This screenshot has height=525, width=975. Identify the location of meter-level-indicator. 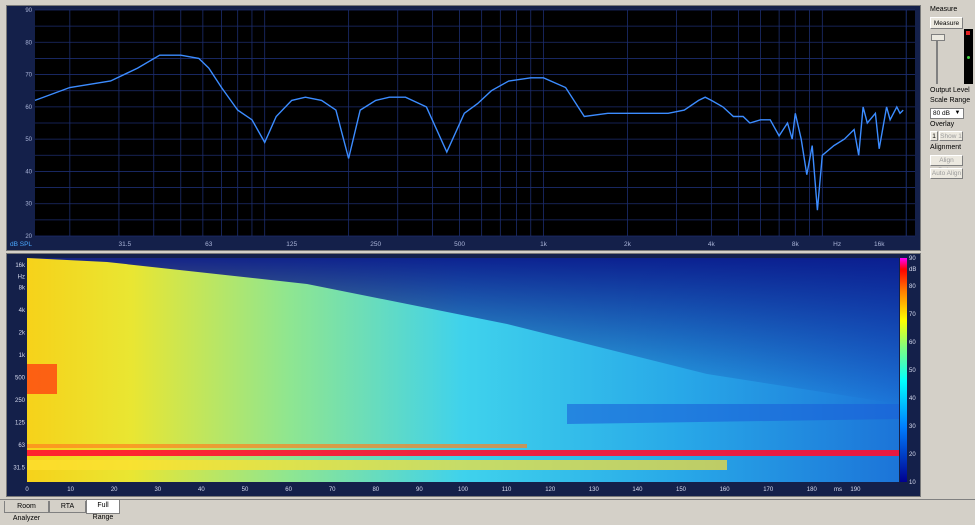
(968, 57).